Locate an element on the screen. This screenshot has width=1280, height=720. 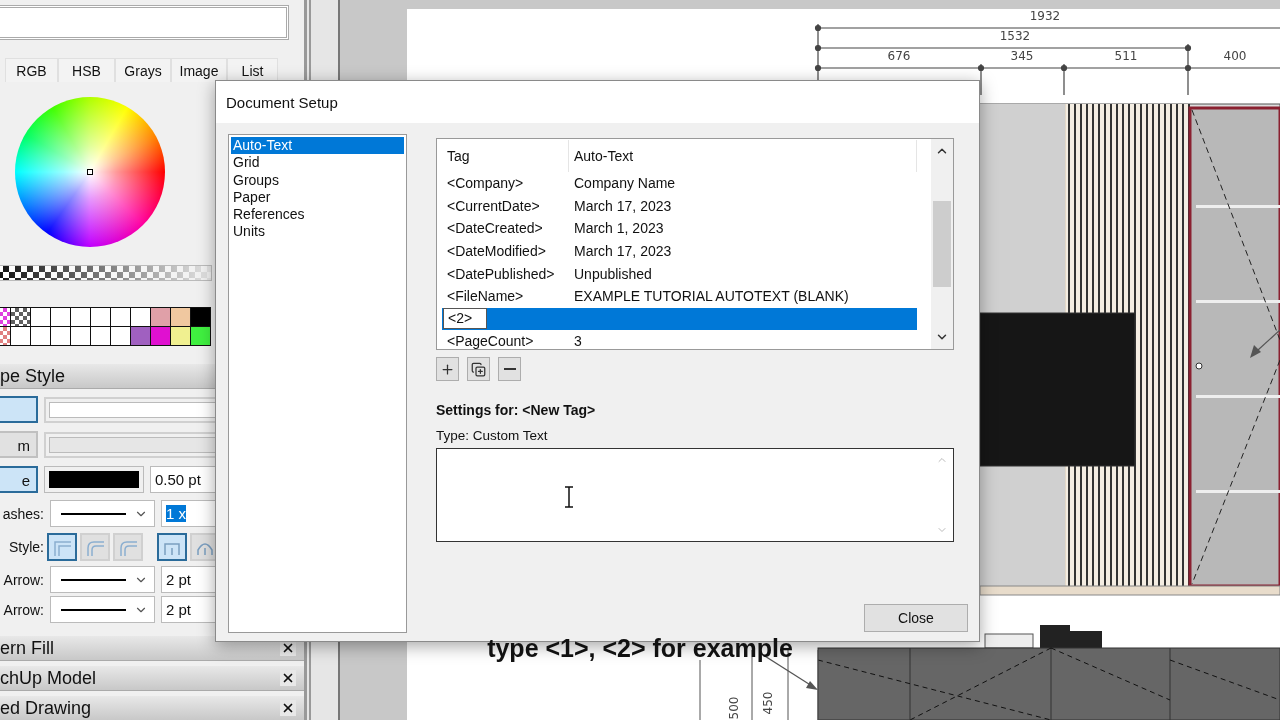
section-header: chUp Model is located at coordinates (152, 678).